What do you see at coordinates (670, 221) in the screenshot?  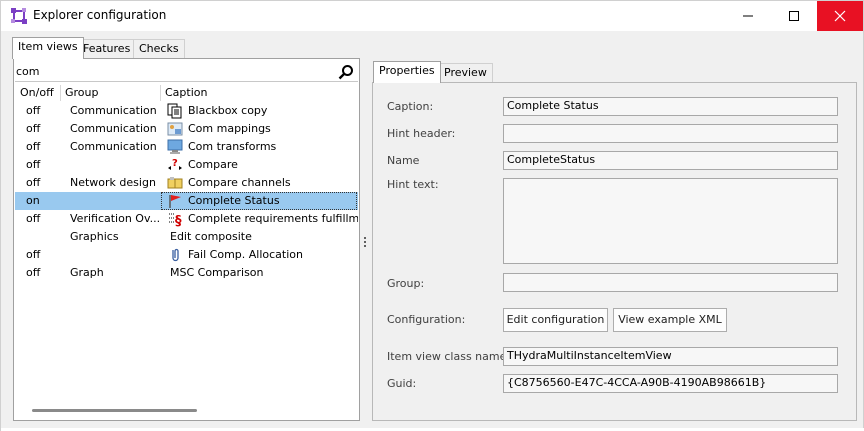 I see `hint-text-area` at bounding box center [670, 221].